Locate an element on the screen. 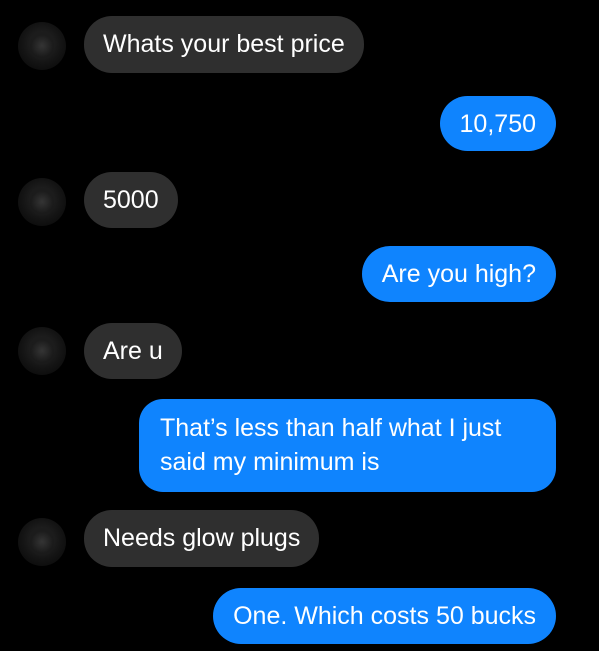 The image size is (599, 651). incoming-message-bubble: Needs glow plugs is located at coordinates (202, 538).